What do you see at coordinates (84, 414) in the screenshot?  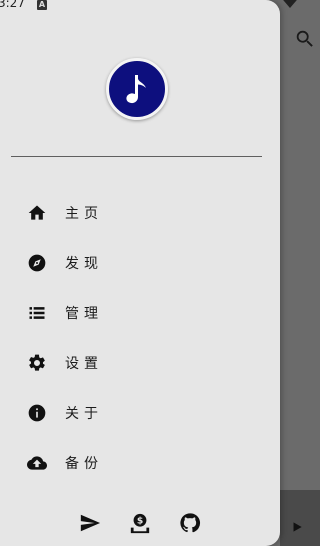 I see `menu-label-about: 关于` at bounding box center [84, 414].